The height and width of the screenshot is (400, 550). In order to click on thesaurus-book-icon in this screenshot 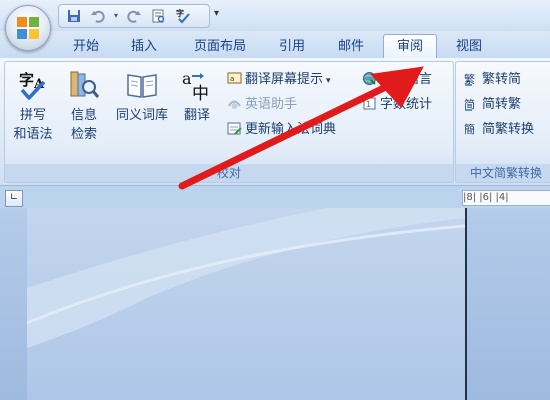, I will do `click(142, 85)`.